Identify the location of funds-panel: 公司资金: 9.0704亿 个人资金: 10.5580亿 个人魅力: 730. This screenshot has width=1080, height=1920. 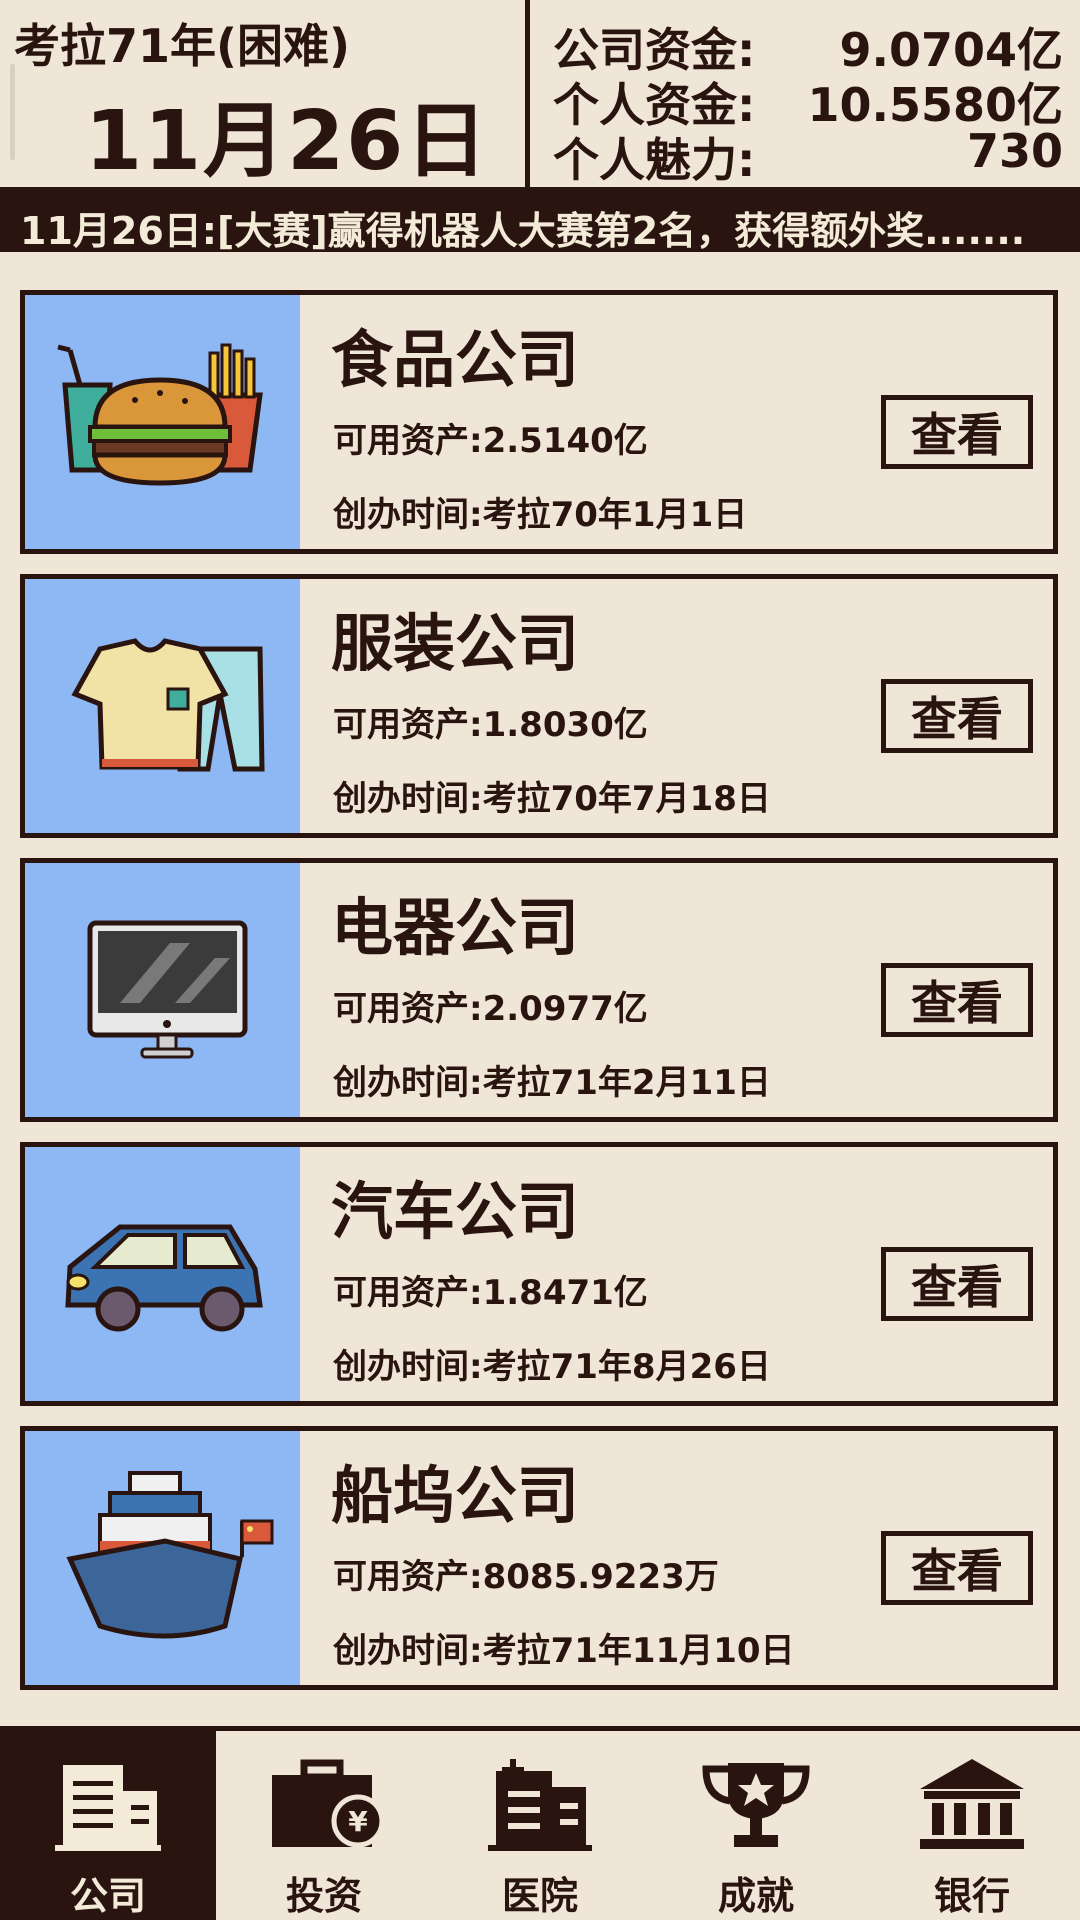
(807, 96).